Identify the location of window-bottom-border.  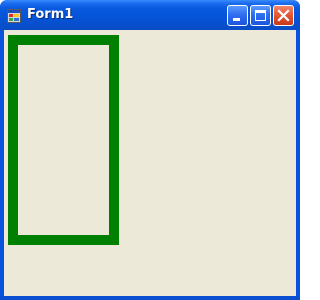
(150, 298).